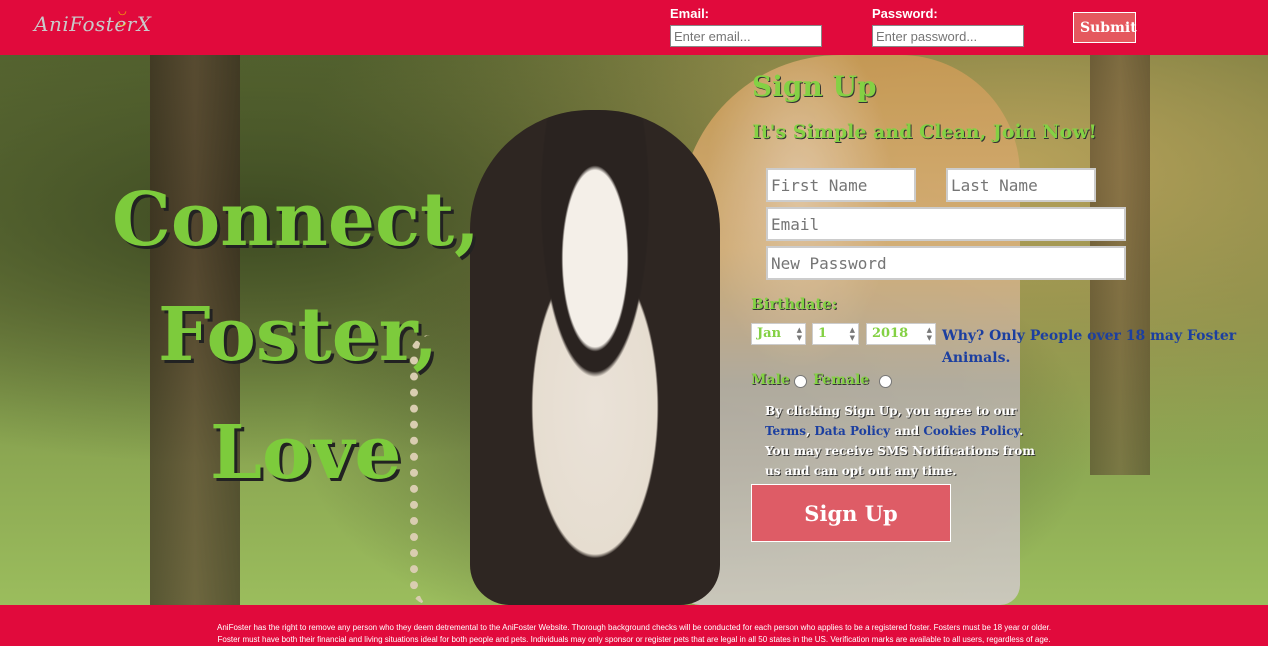 The image size is (1268, 646). Describe the element at coordinates (851, 513) in the screenshot. I see `signup-button: Sign Up` at that location.